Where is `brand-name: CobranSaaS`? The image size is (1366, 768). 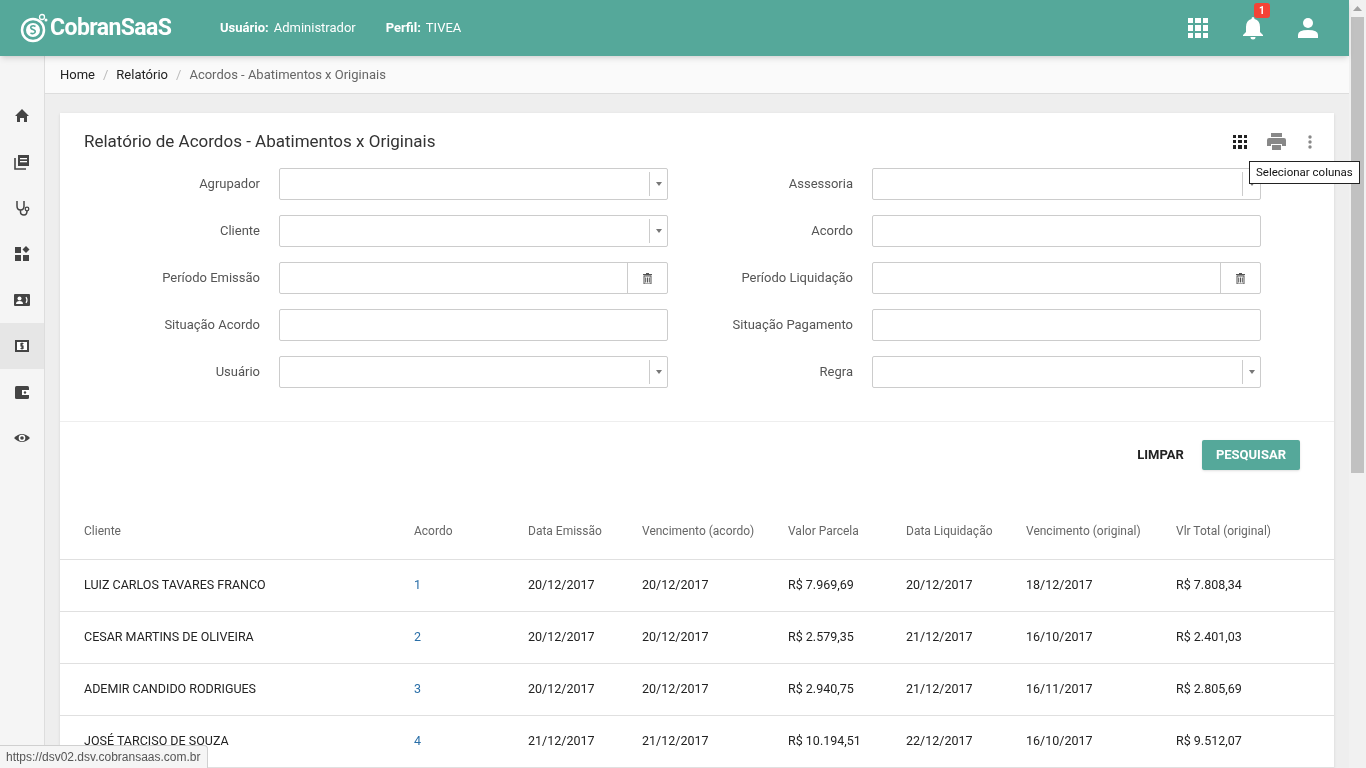
brand-name: CobranSaaS is located at coordinates (111, 27).